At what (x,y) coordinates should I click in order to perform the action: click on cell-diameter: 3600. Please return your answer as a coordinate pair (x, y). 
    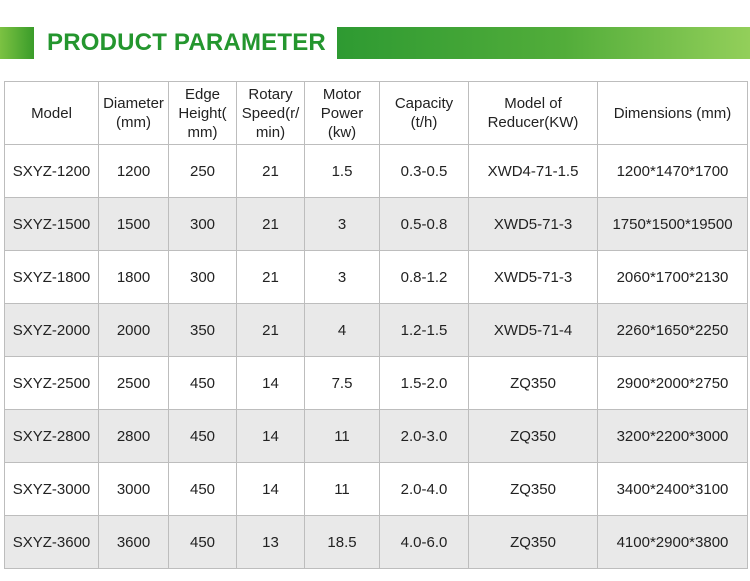
    Looking at the image, I should click on (133, 542).